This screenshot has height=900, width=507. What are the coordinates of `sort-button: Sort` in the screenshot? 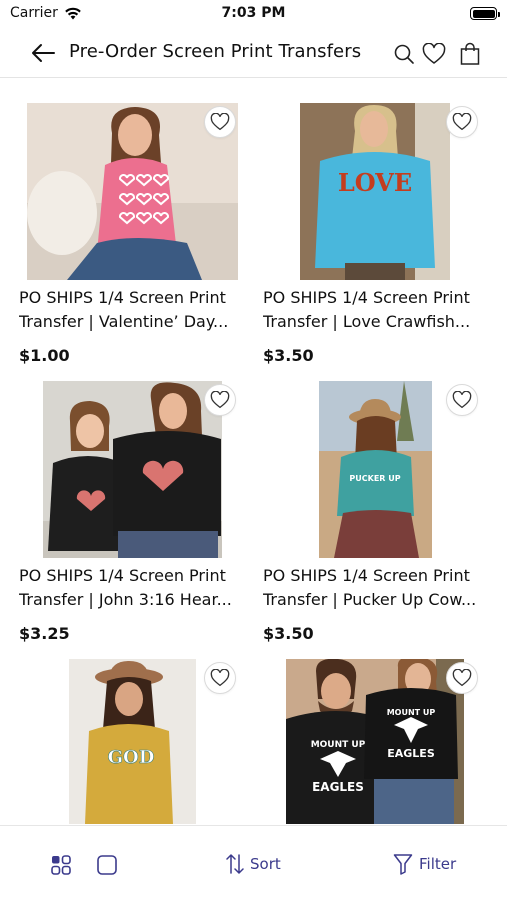 It's located at (253, 864).